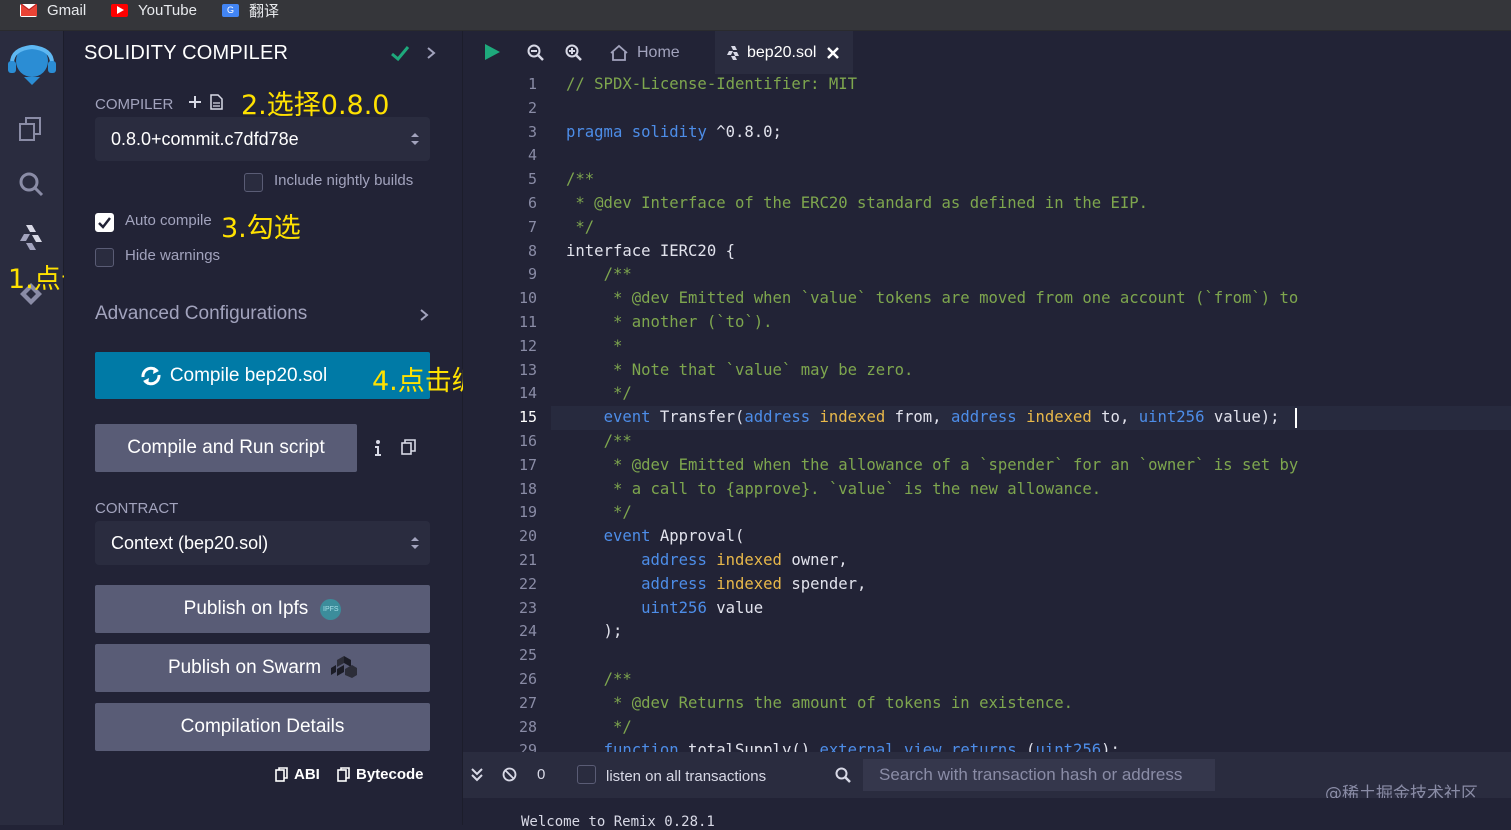 This screenshot has height=830, width=1511. I want to click on close-icon, so click(833, 53).